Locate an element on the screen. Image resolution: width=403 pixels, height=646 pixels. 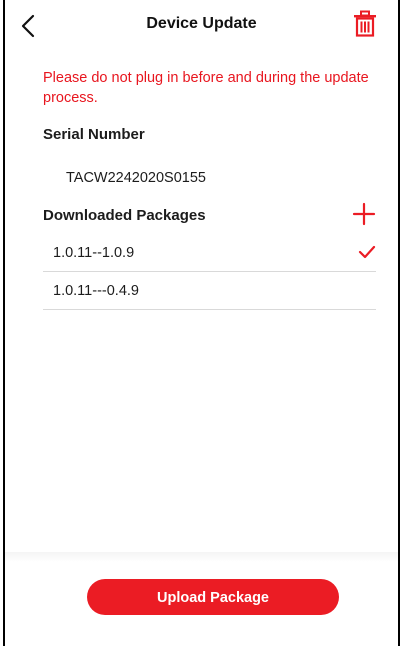
package-label: 1.0.11--1.0.9 is located at coordinates (94, 253).